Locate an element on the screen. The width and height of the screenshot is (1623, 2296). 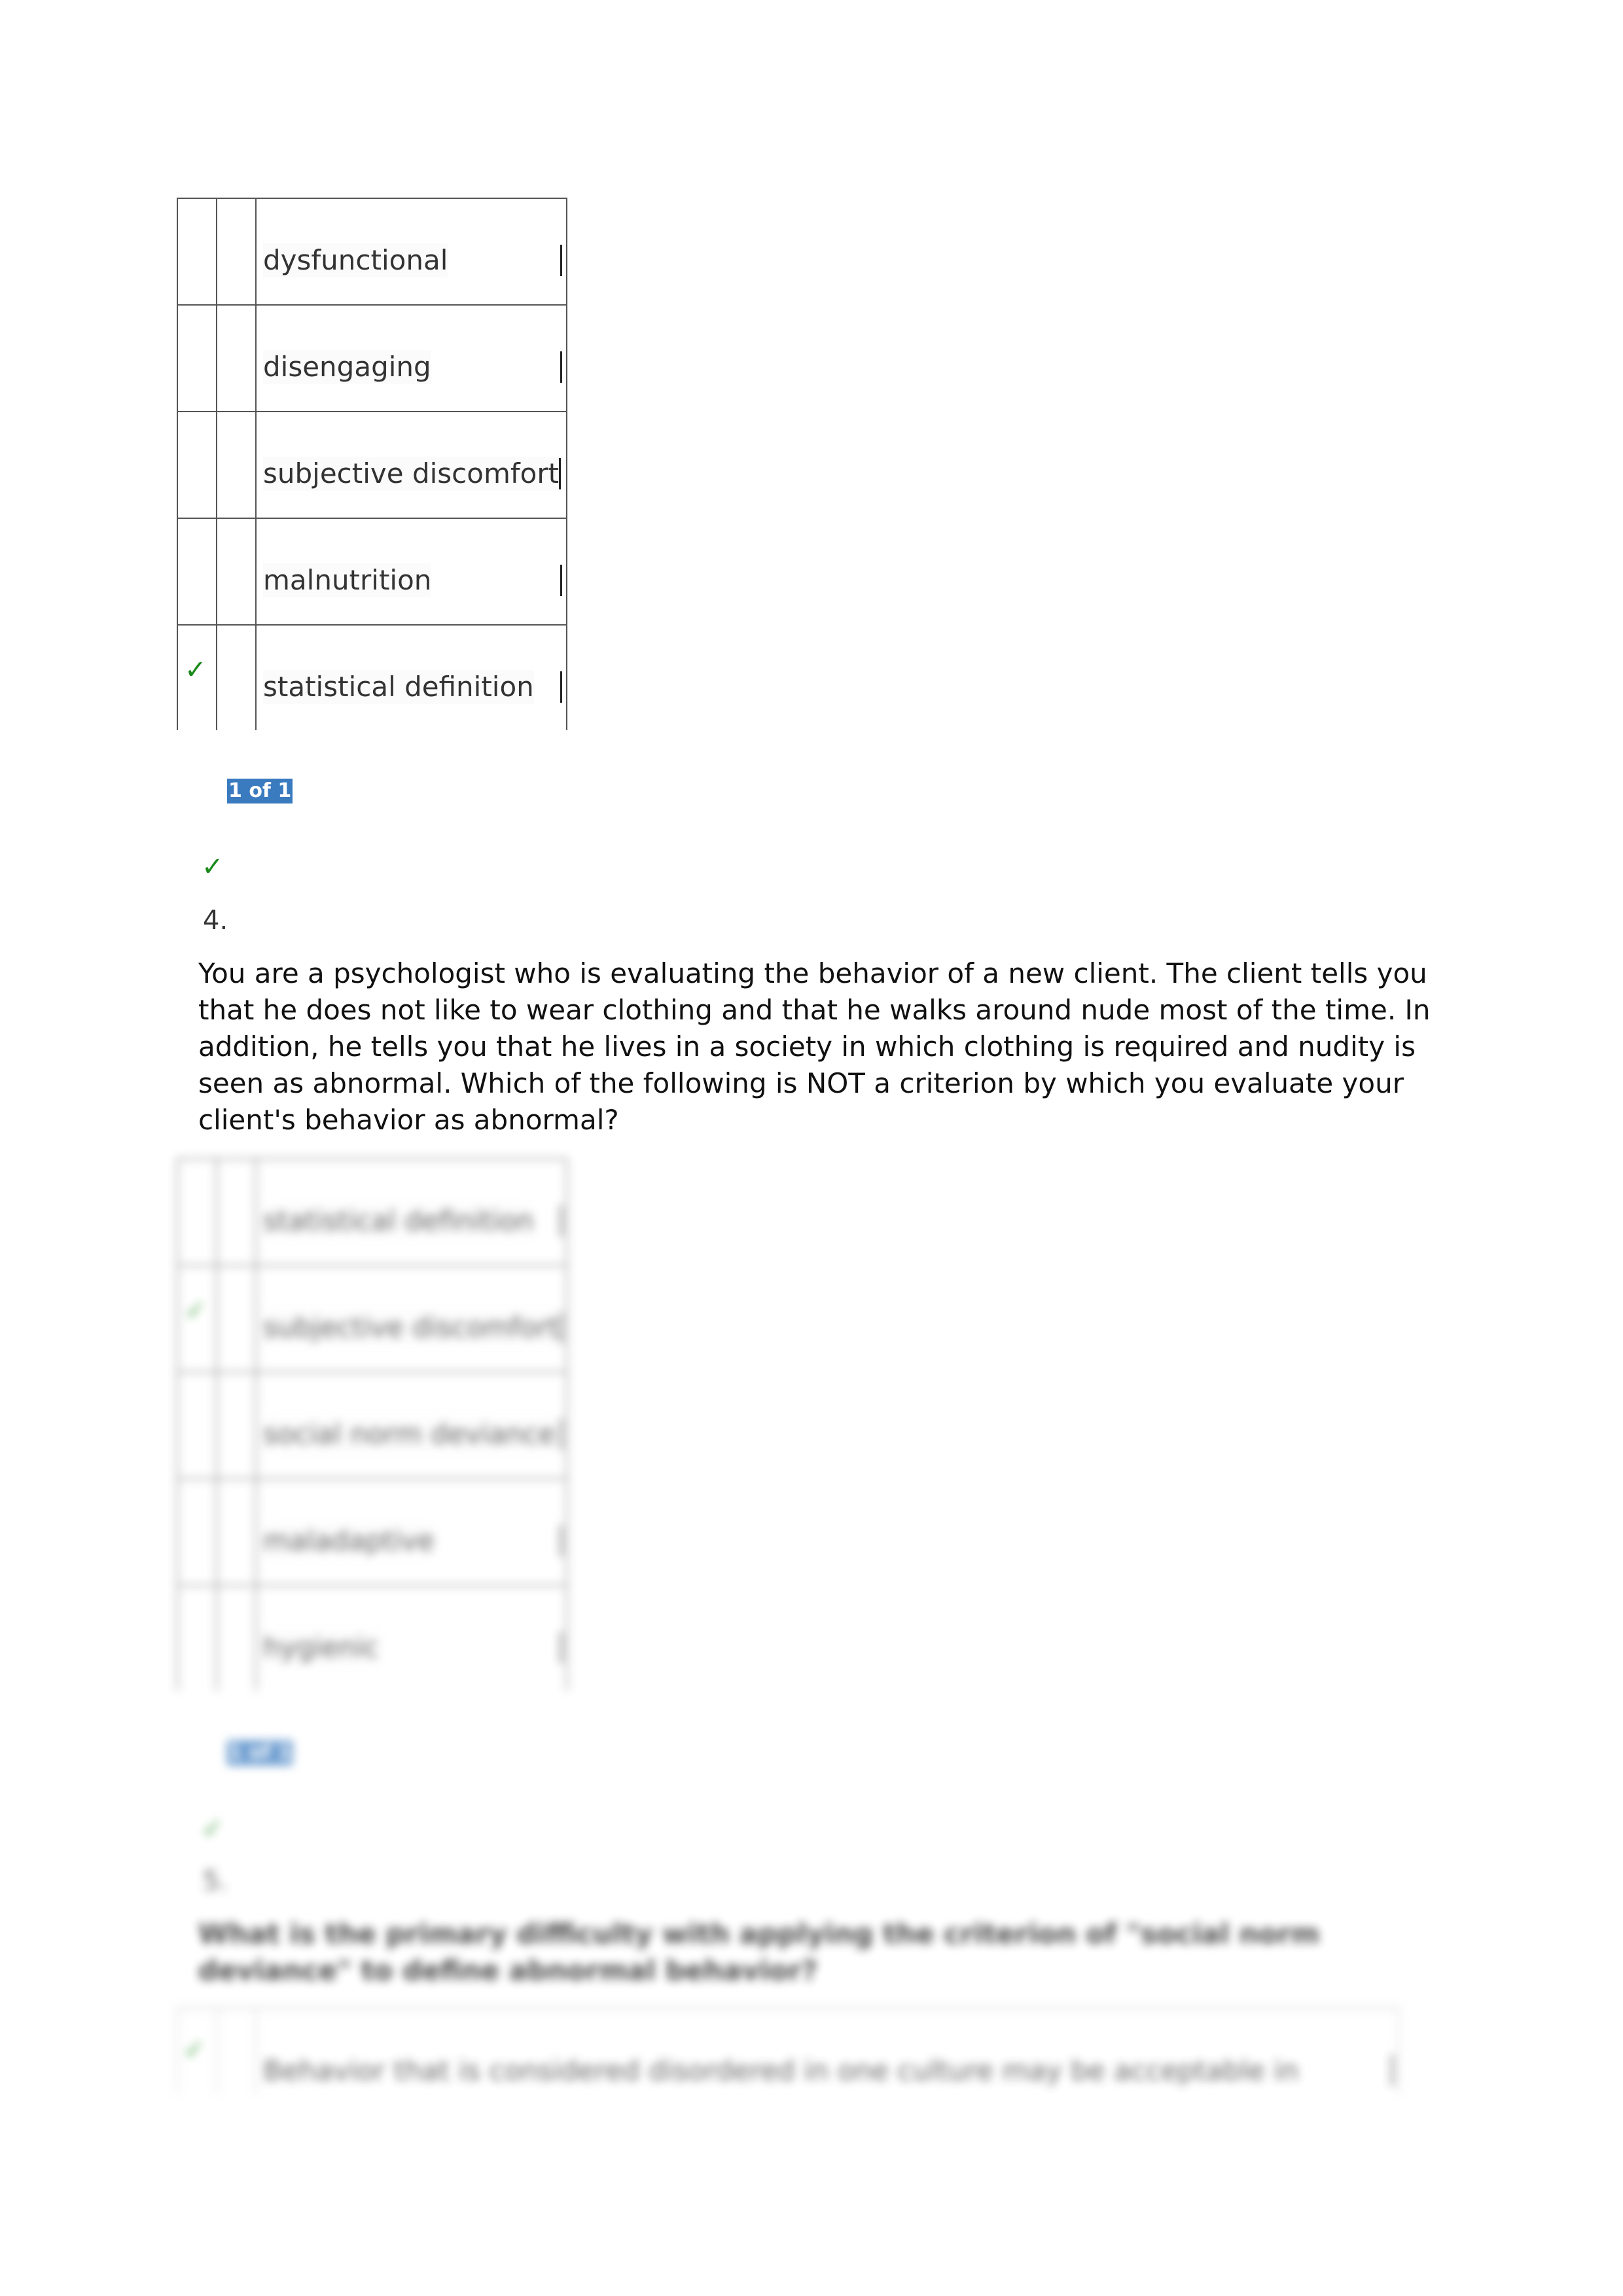
answer-label: disengaging is located at coordinates (347, 367).